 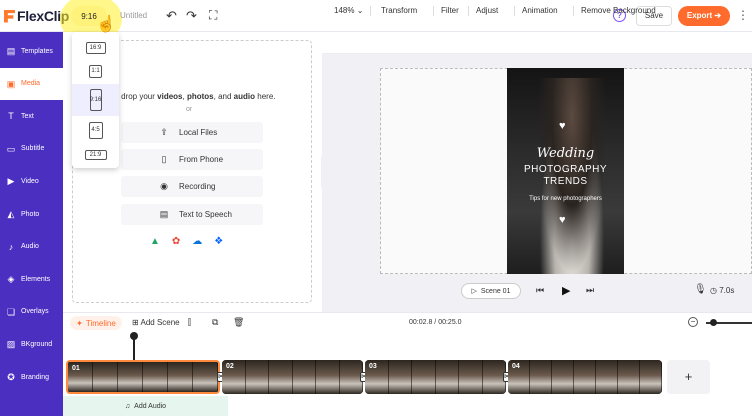 What do you see at coordinates (133, 15) in the screenshot?
I see `project-title: Untitled` at bounding box center [133, 15].